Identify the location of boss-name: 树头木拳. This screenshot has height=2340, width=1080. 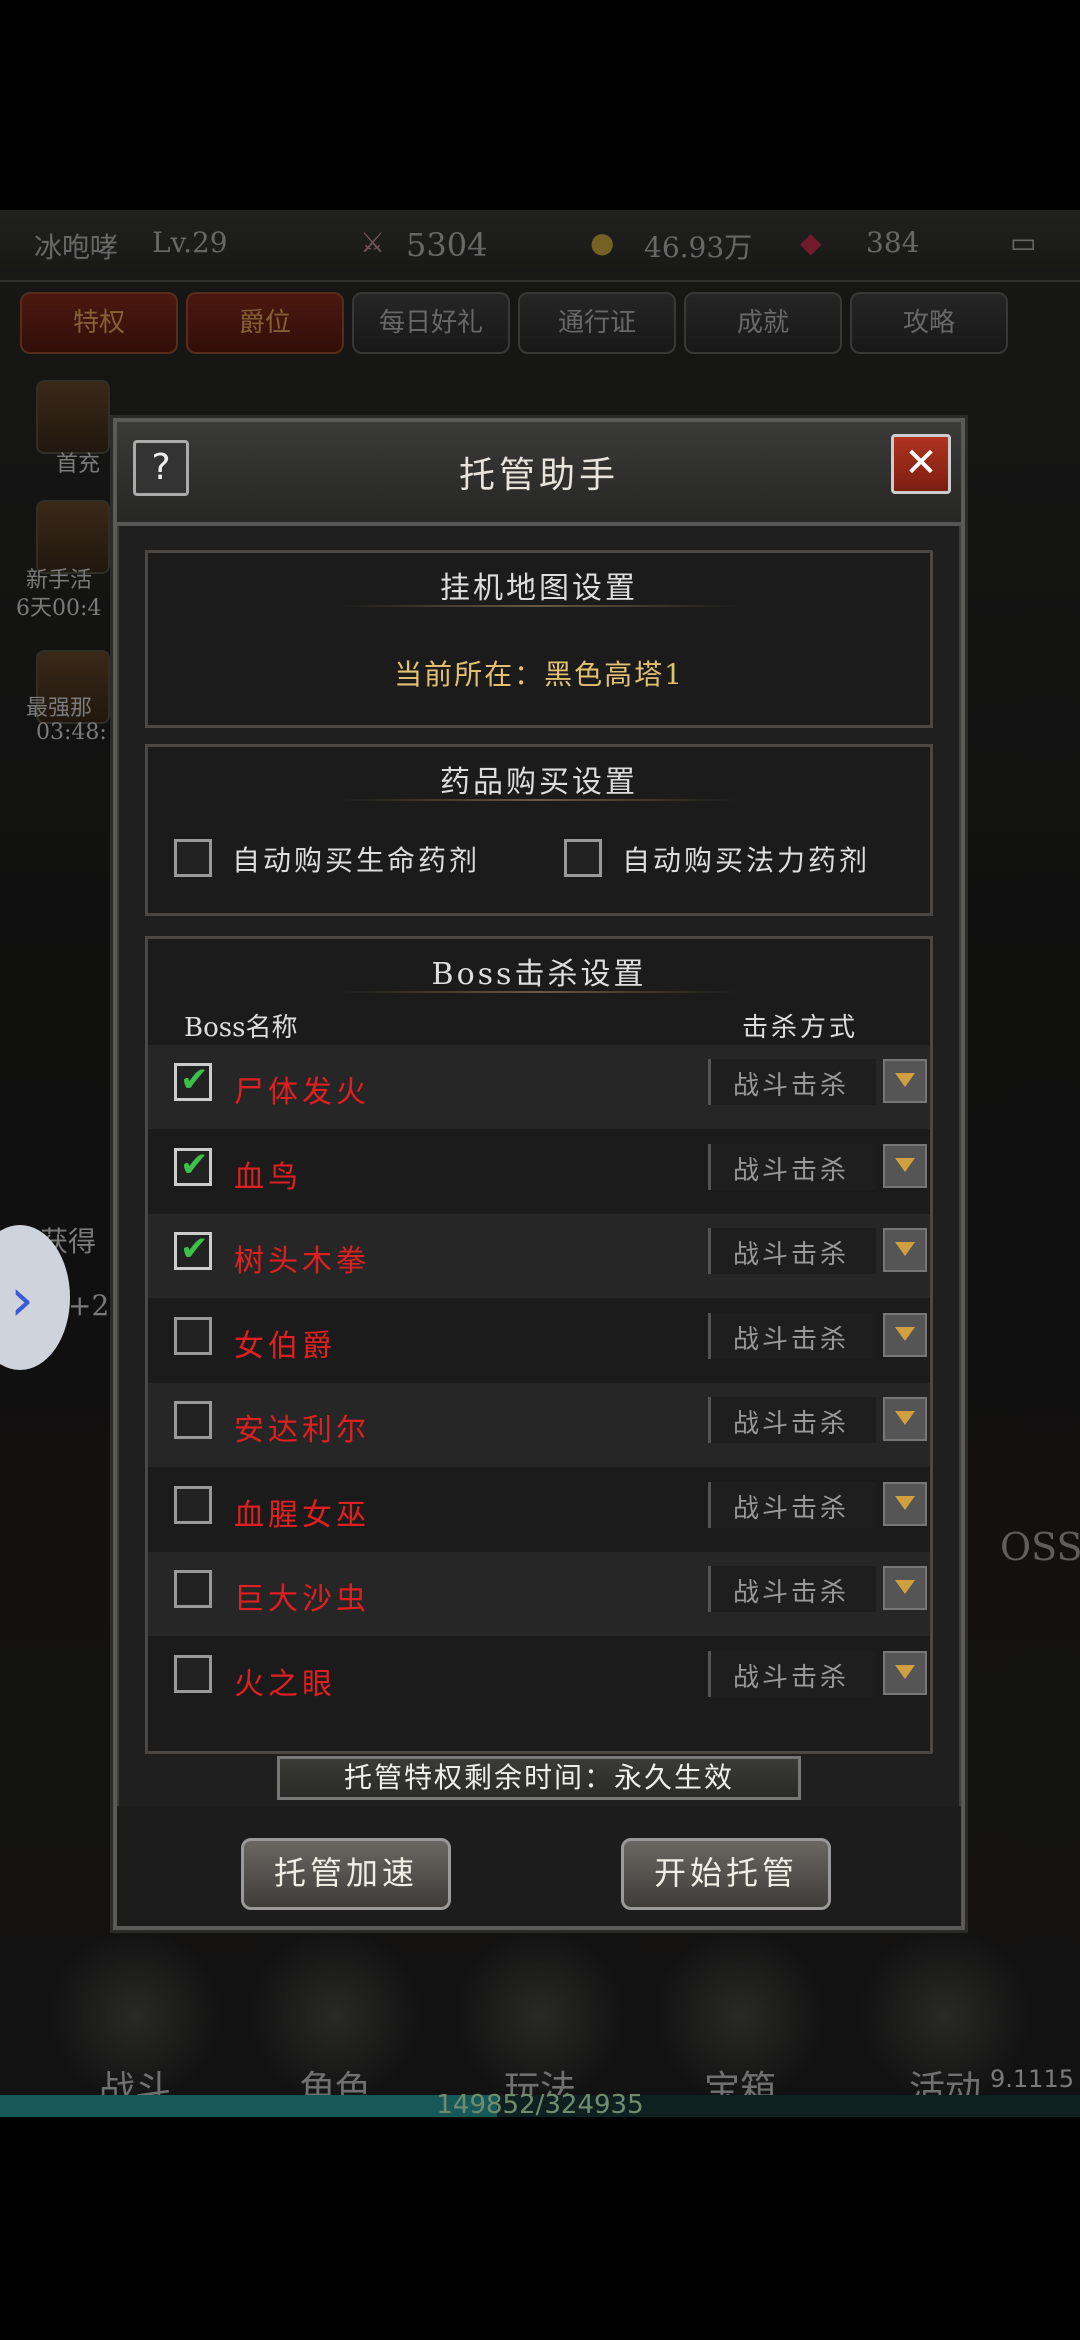
(302, 1261).